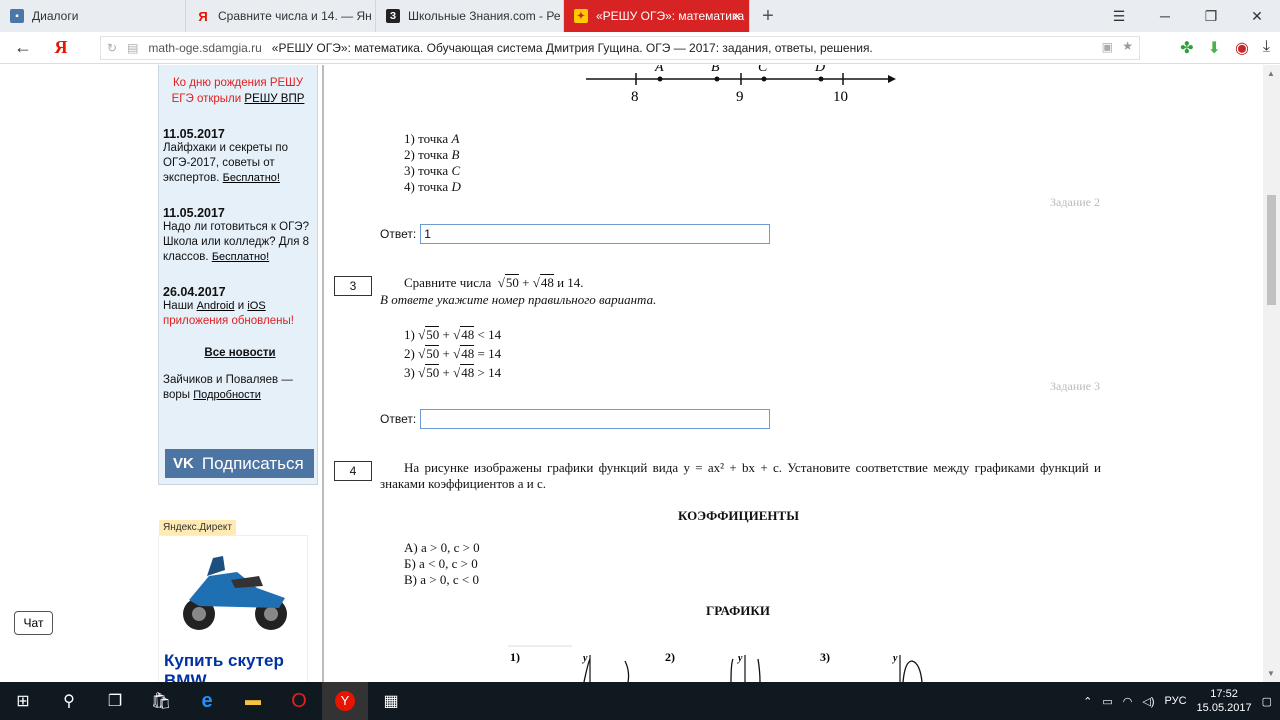 Image resolution: width=1280 pixels, height=720 pixels. Describe the element at coordinates (1087, 701) in the screenshot. I see `chevron-up-icon: ⌃` at that location.